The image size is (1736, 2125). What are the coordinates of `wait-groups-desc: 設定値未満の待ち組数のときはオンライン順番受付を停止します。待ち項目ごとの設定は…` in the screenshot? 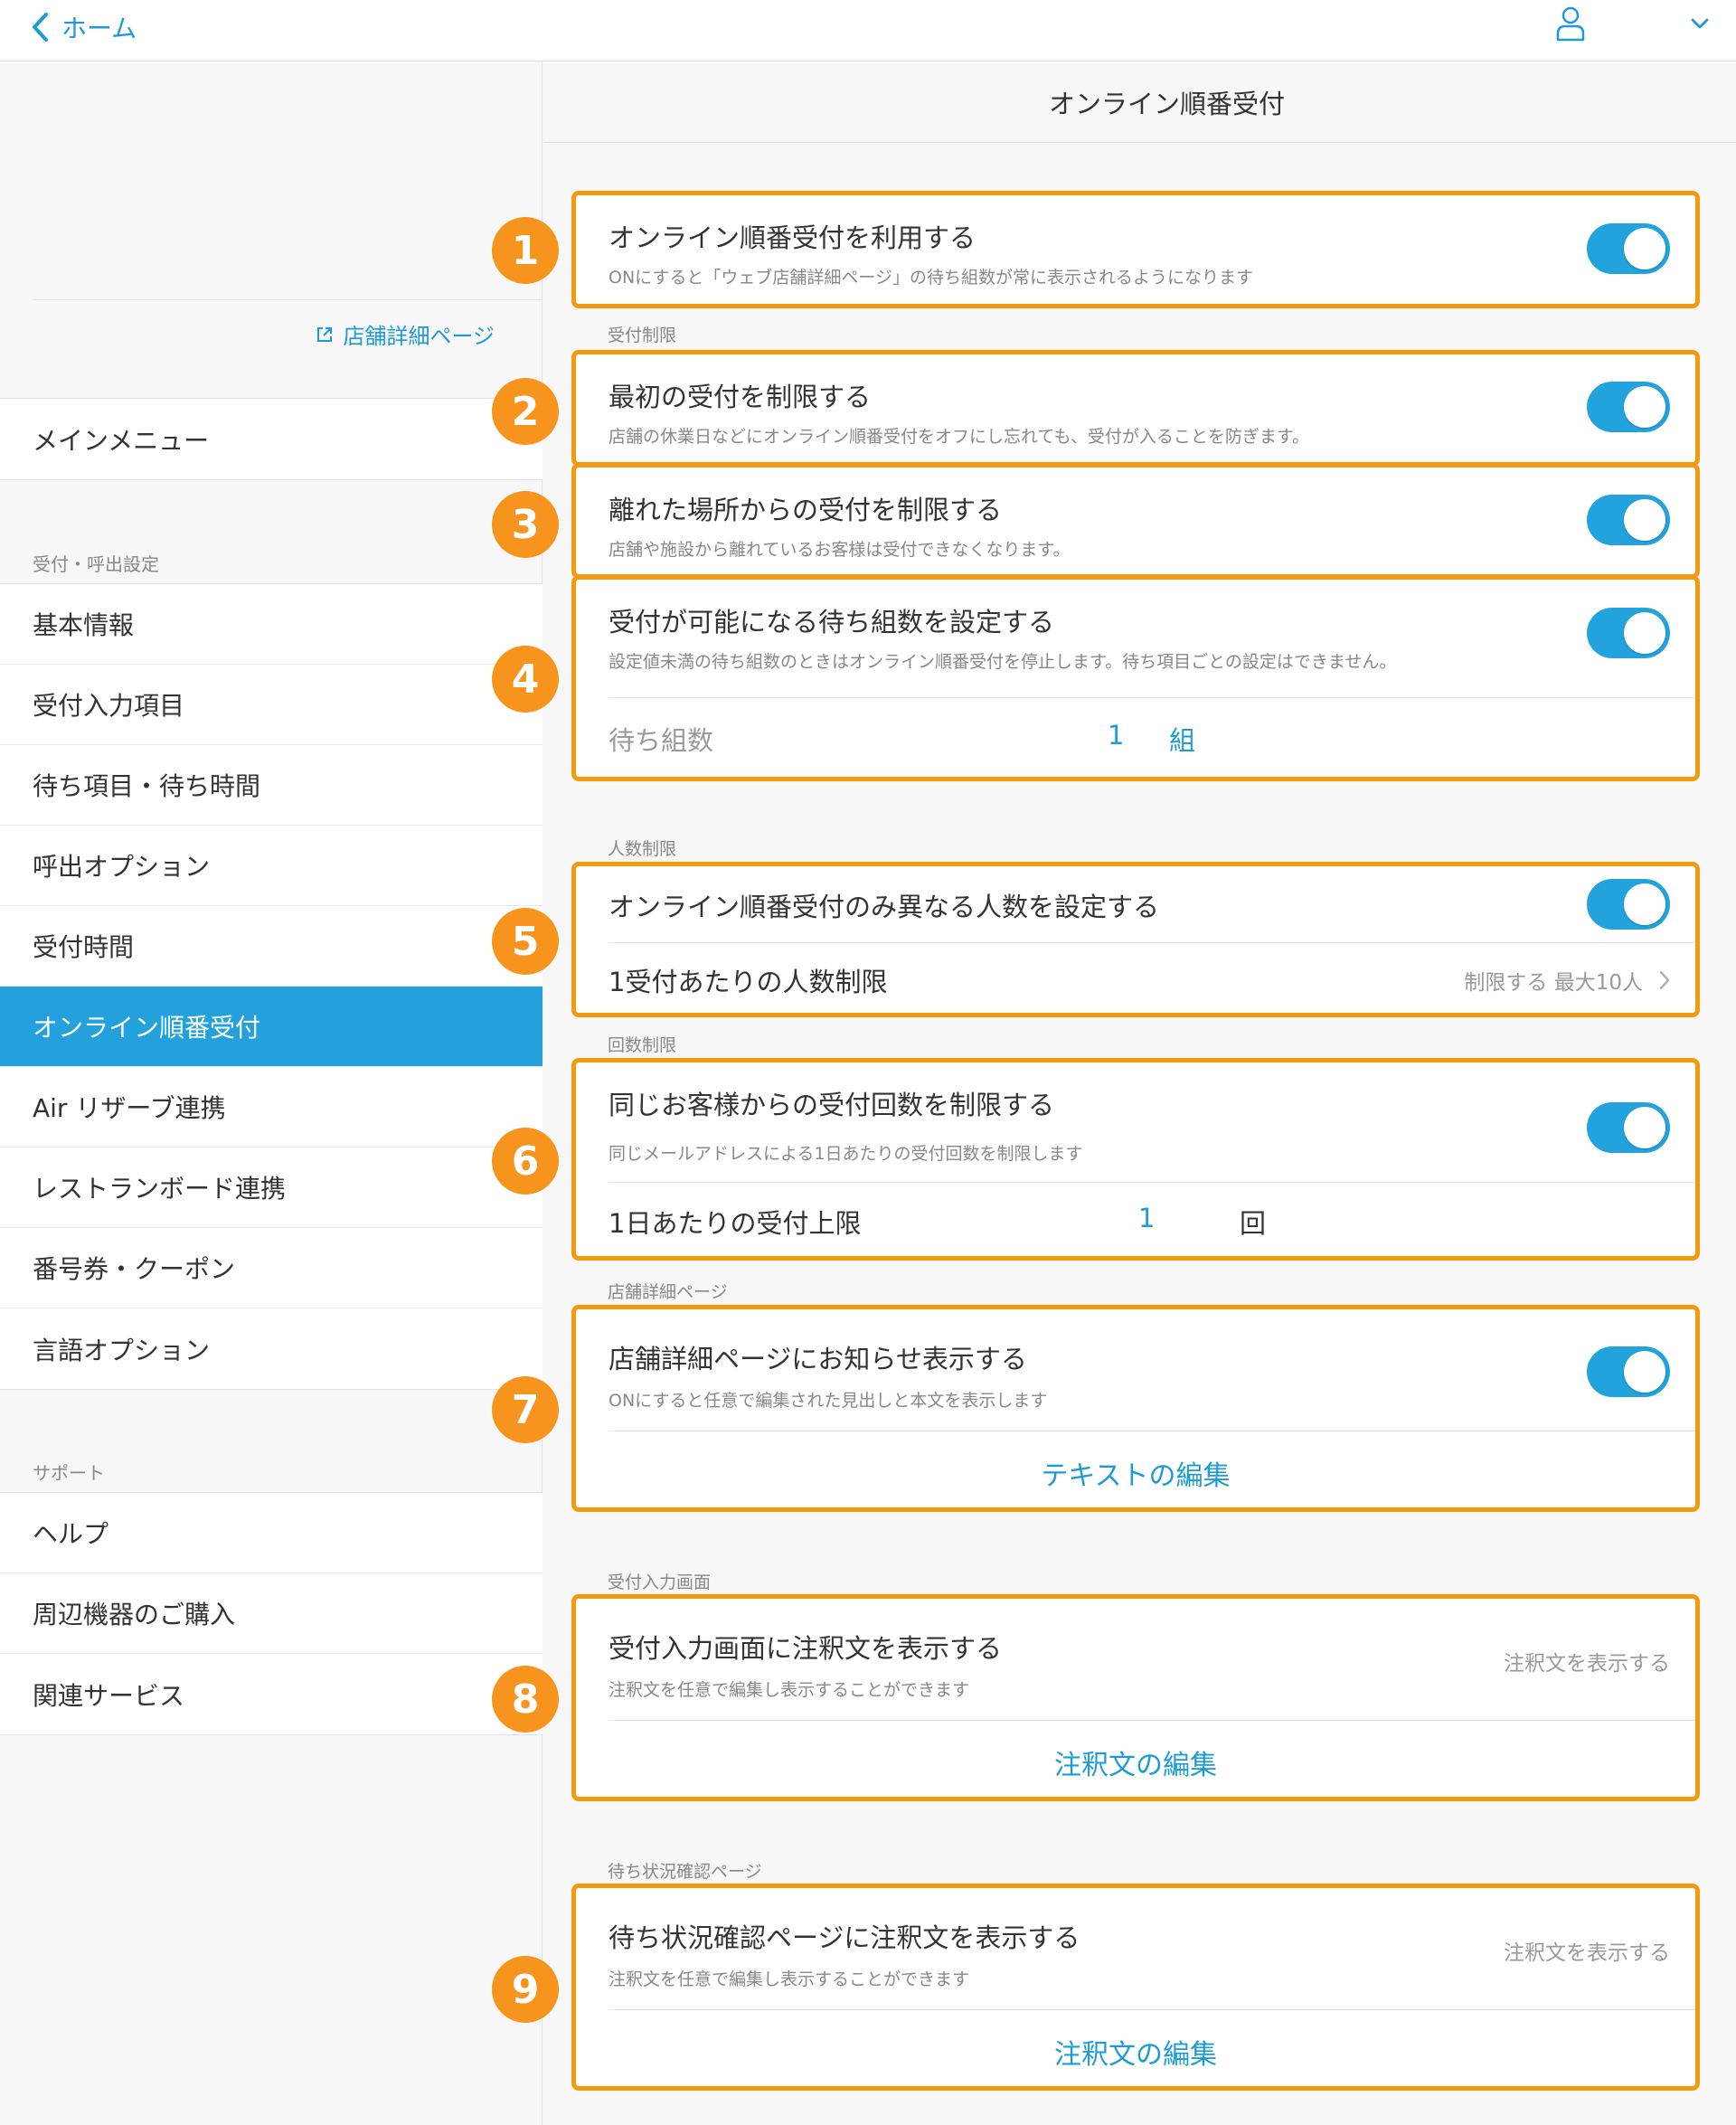 It's located at (1003, 662).